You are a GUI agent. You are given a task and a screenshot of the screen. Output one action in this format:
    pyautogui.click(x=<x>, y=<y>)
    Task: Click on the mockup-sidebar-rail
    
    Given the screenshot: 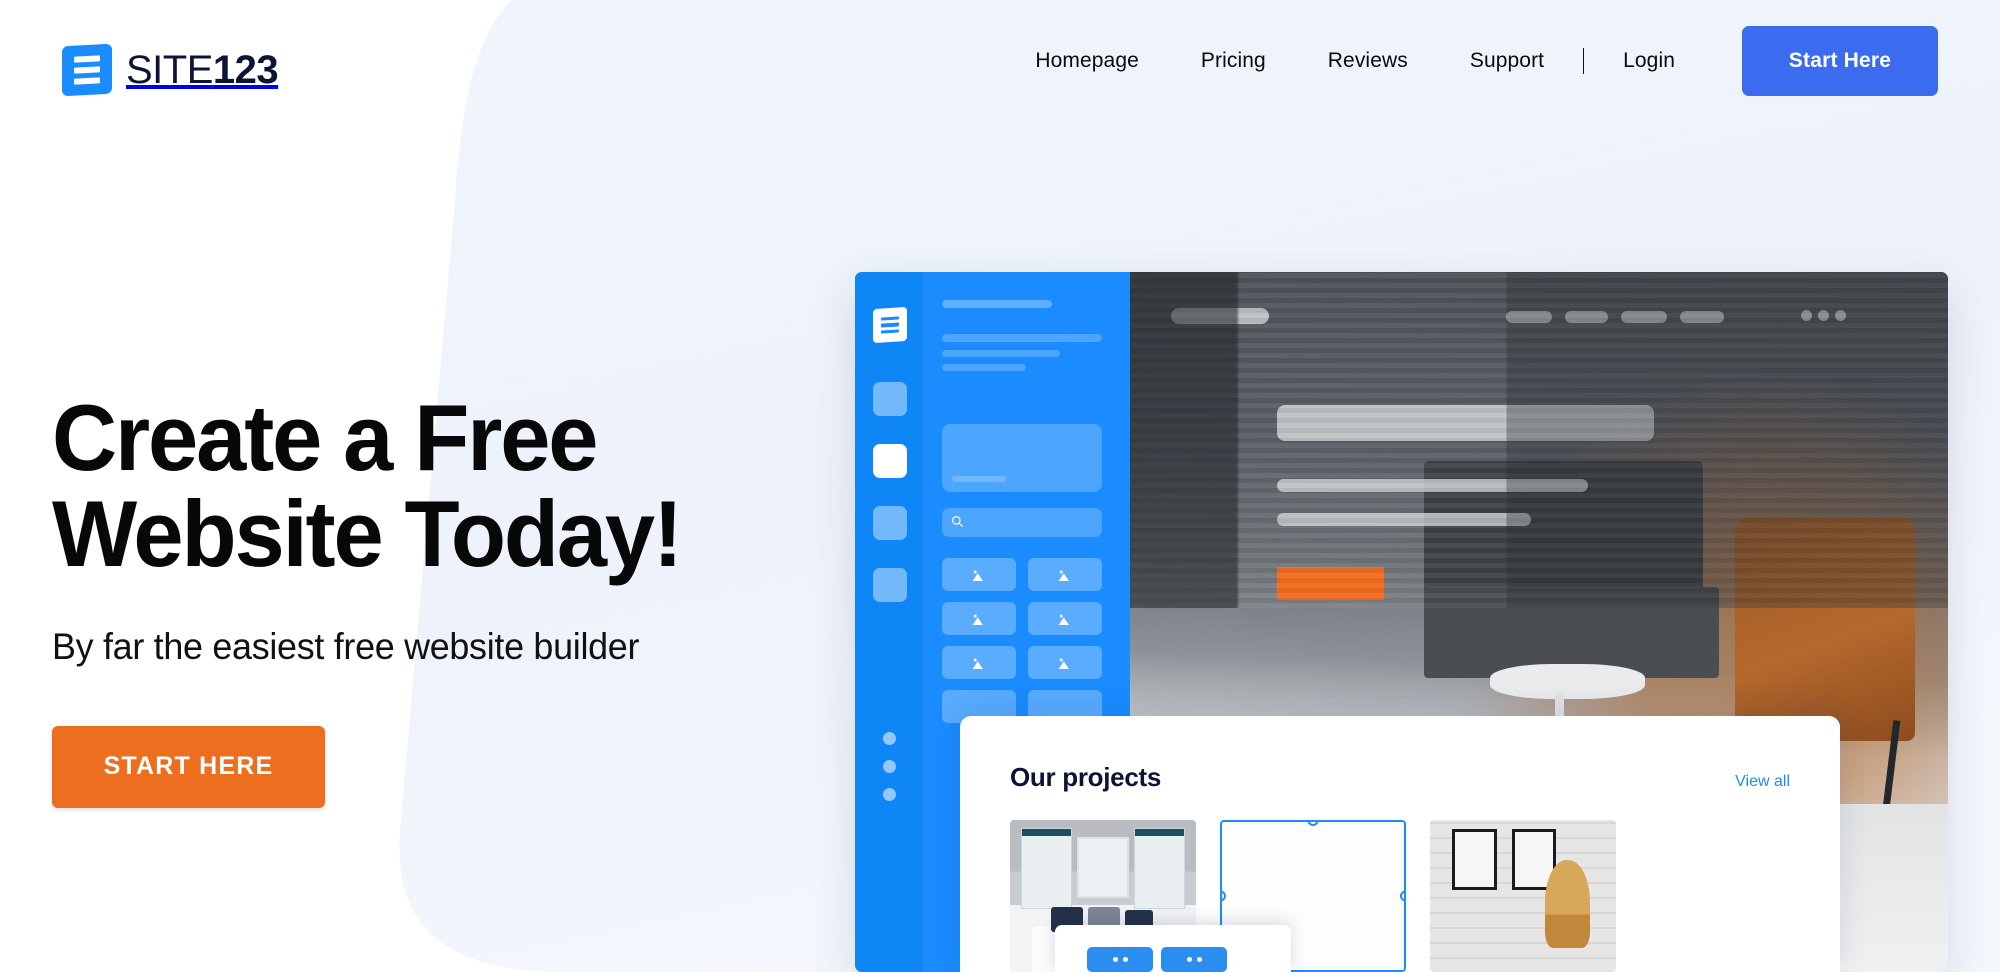 What is the action you would take?
    pyautogui.click(x=889, y=622)
    